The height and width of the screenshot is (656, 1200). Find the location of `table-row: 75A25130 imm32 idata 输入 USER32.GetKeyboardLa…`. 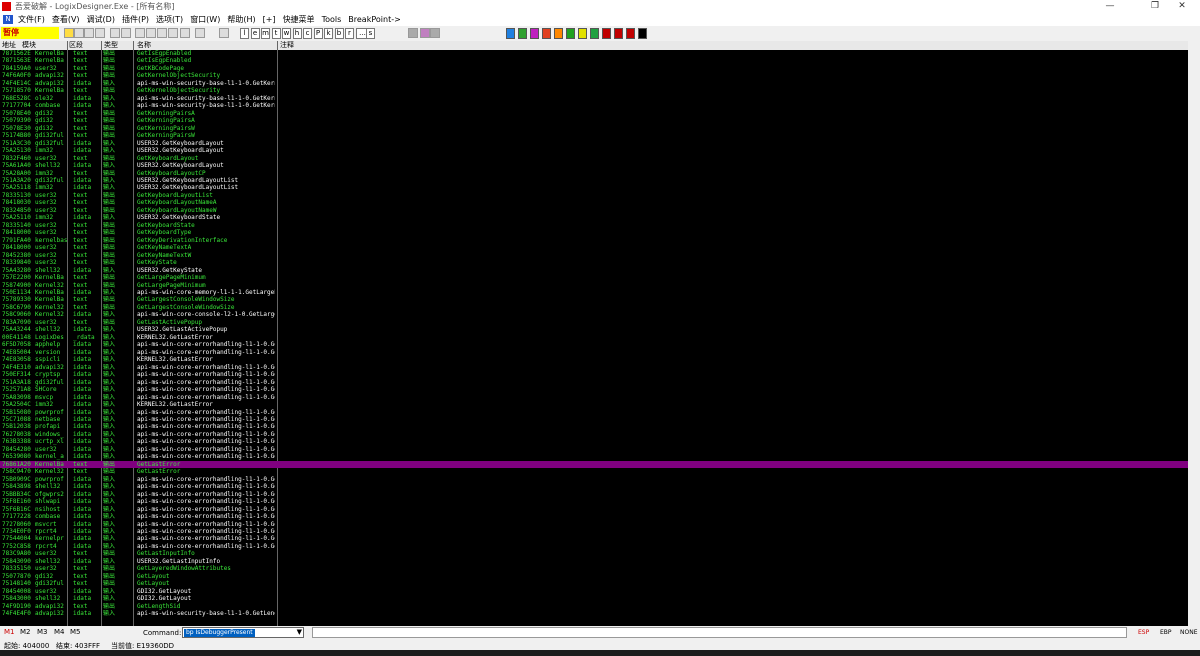

table-row: 75A25130 imm32 idata 输入 USER32.GetKeyboardLa… is located at coordinates (594, 150).